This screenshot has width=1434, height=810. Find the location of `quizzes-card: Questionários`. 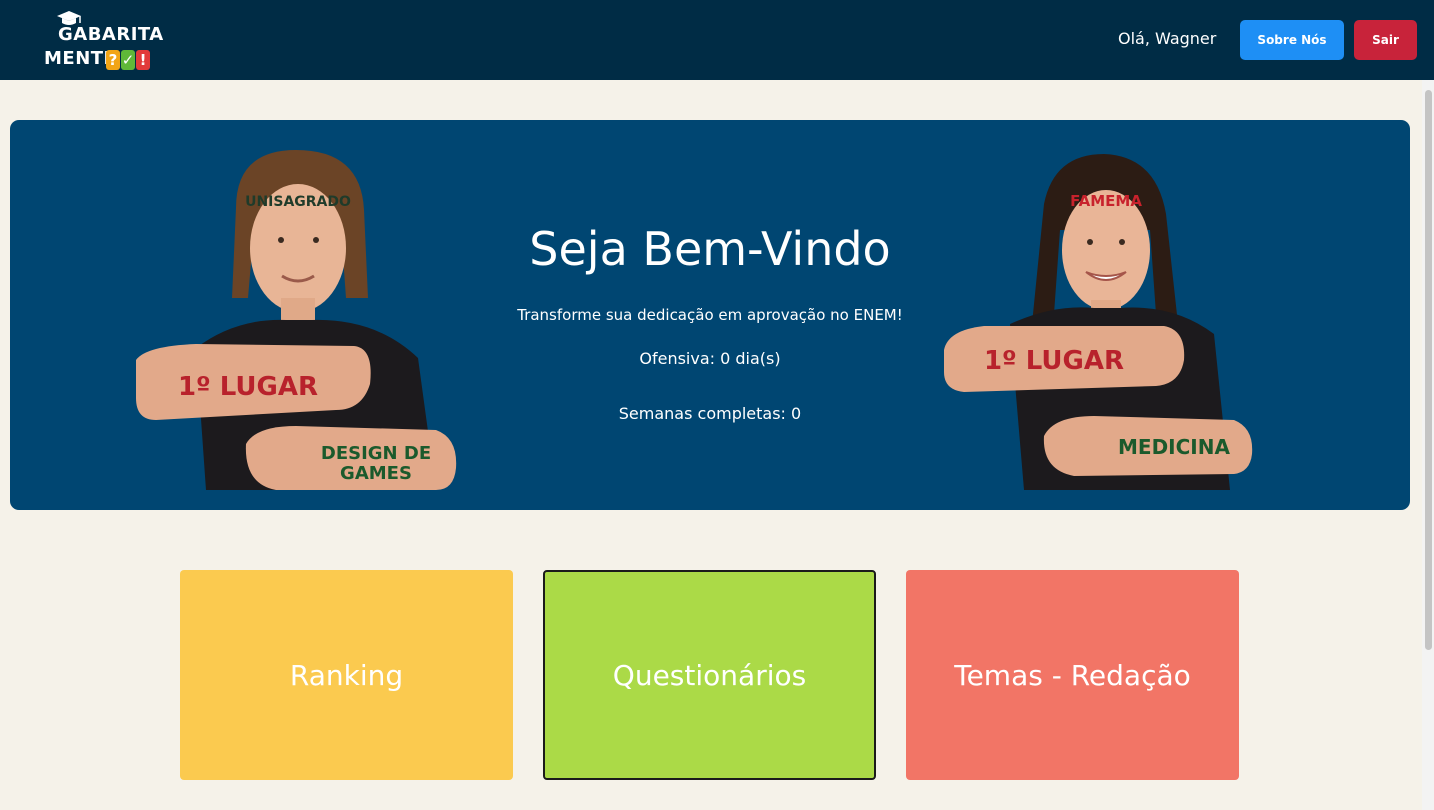

quizzes-card: Questionários is located at coordinates (709, 675).